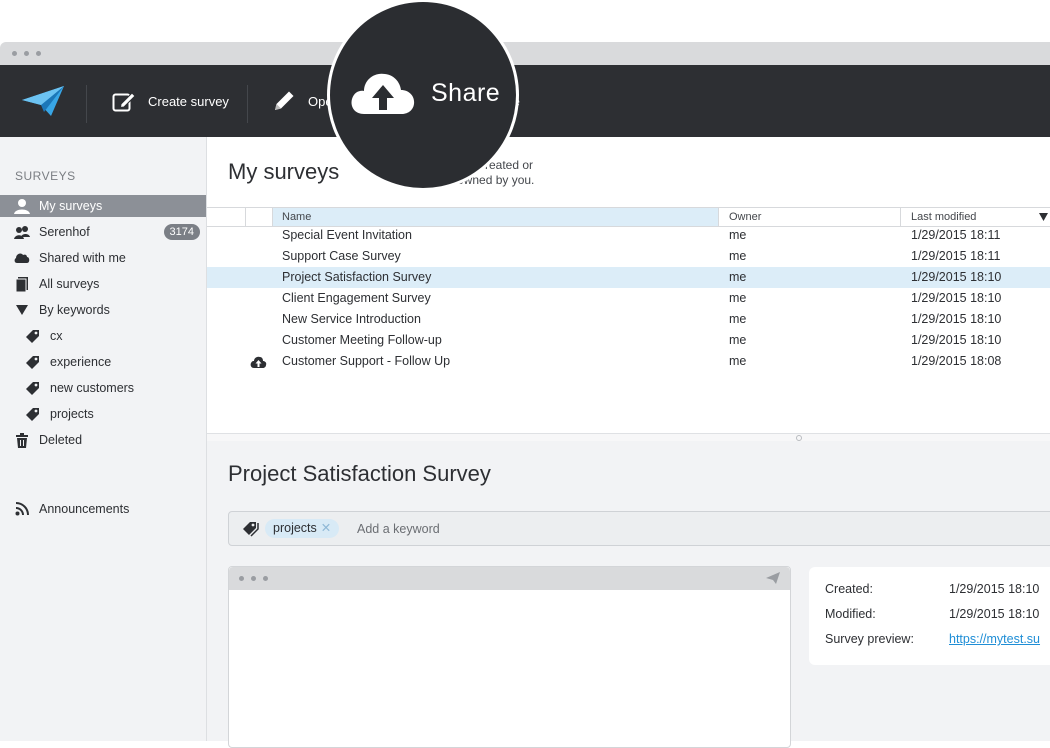  Describe the element at coordinates (103, 232) in the screenshot. I see `sidebar-item-serenhof: Serenhof 3174` at that location.